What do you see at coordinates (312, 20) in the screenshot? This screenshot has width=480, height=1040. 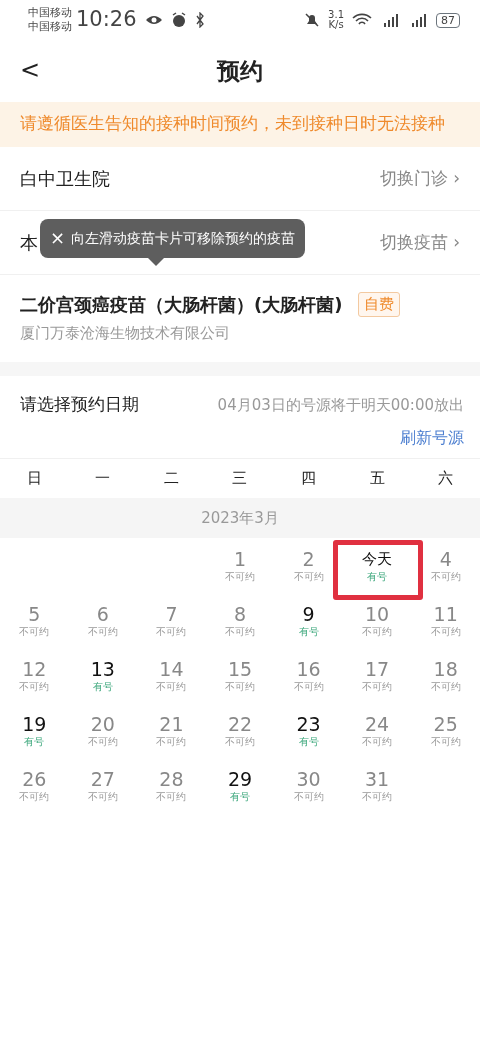 I see `muted-bell-icon` at bounding box center [312, 20].